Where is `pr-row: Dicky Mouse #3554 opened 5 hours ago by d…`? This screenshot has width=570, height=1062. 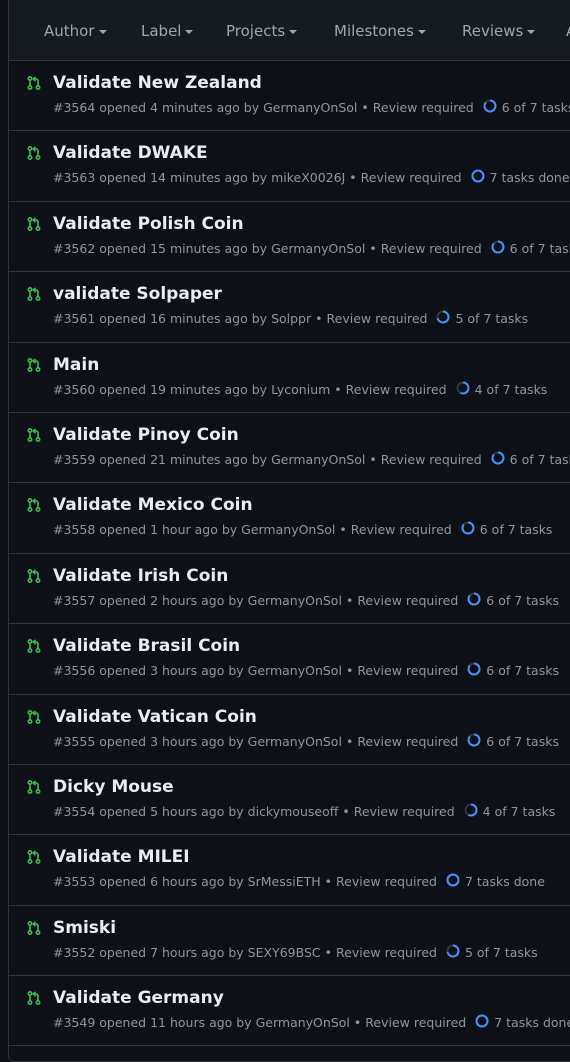 pr-row: Dicky Mouse #3554 opened 5 hours ago by d… is located at coordinates (289, 800).